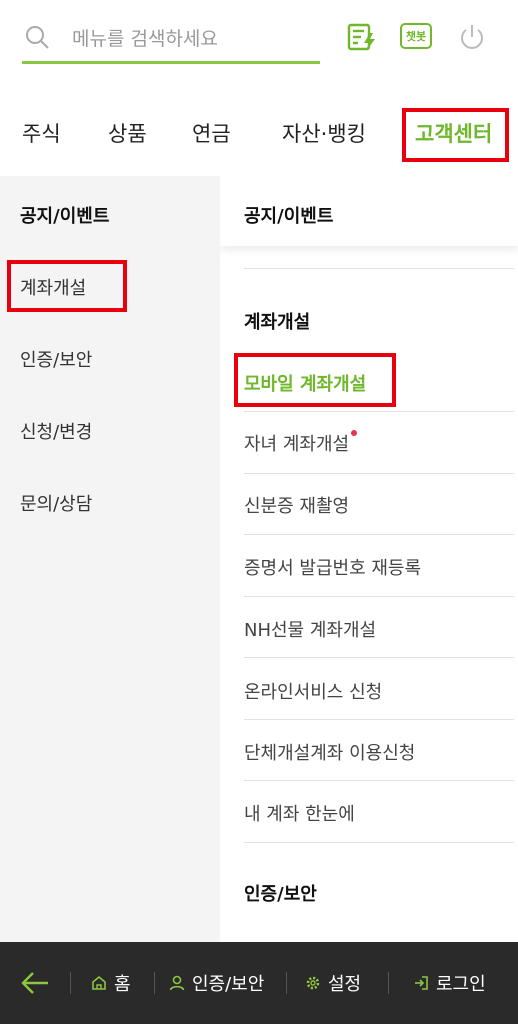 This screenshot has height=1024, width=518. I want to click on search-icon, so click(37, 37).